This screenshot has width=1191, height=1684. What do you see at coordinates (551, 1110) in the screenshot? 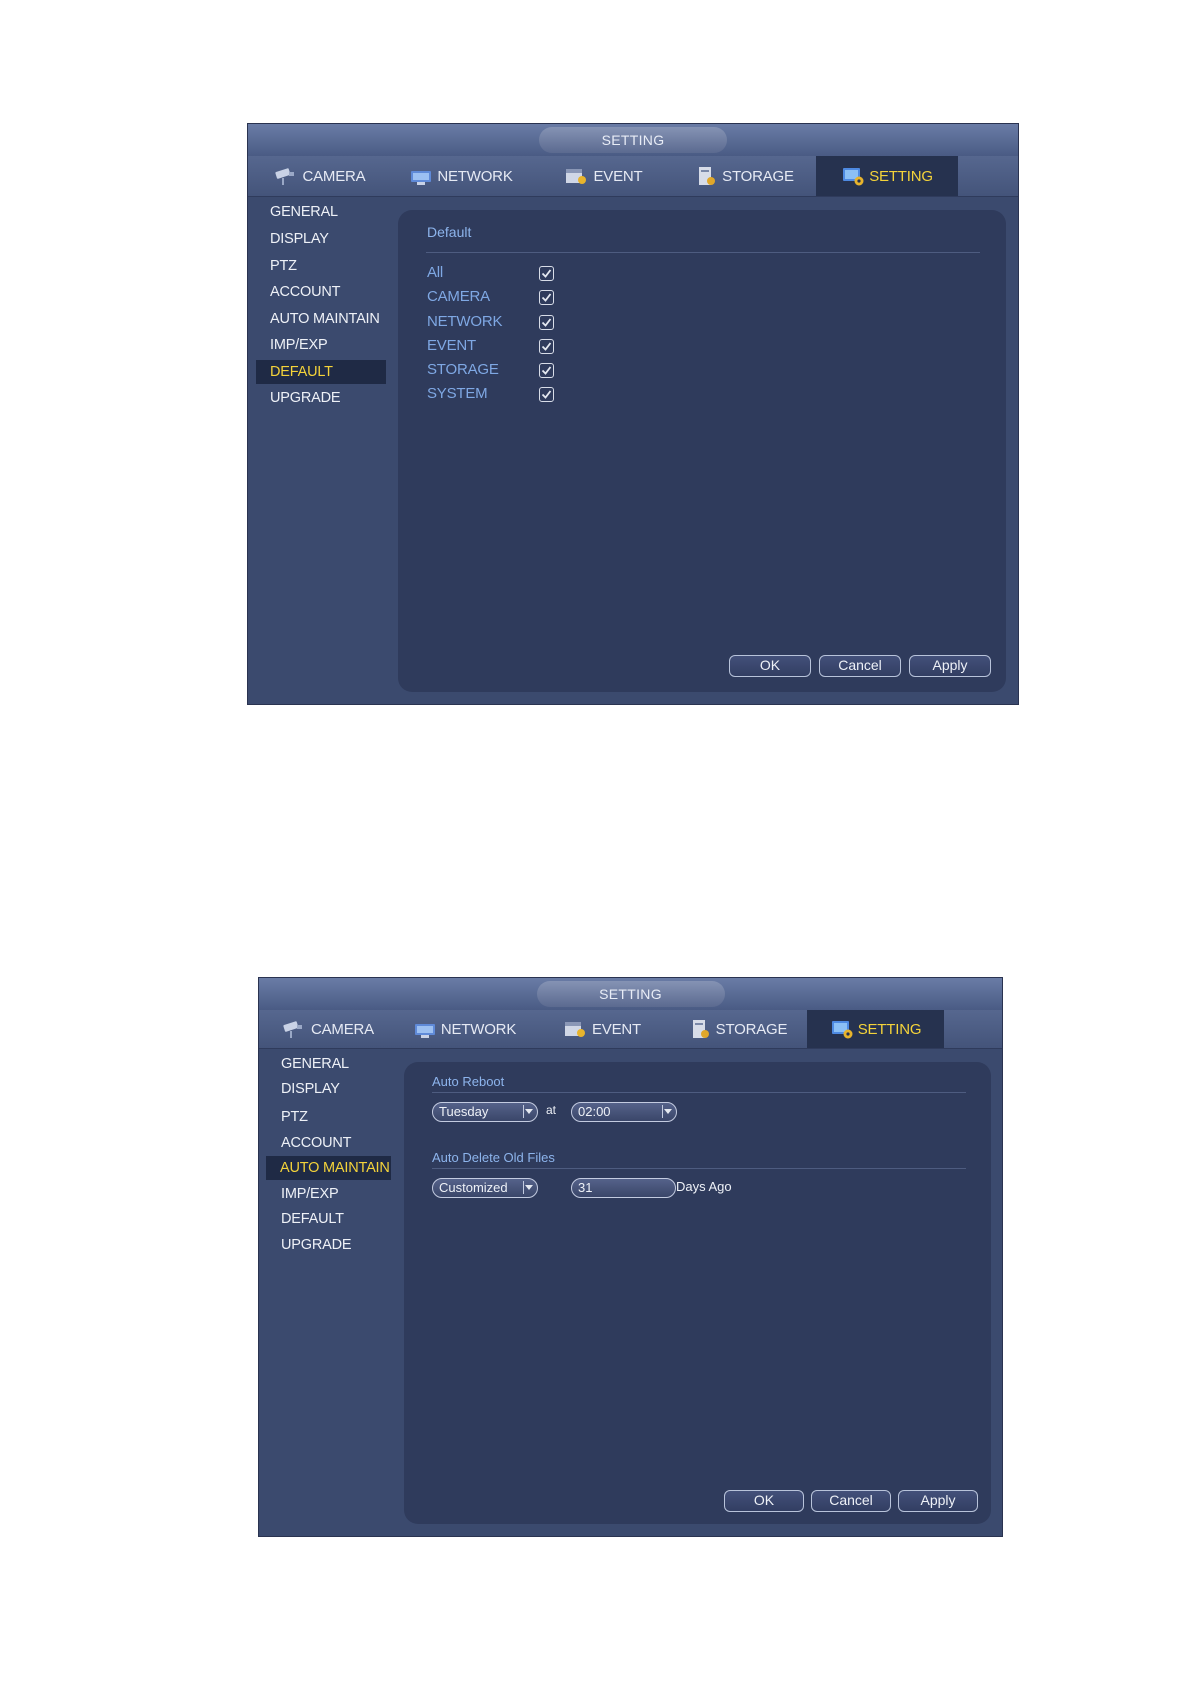
I see `at-label: at` at bounding box center [551, 1110].